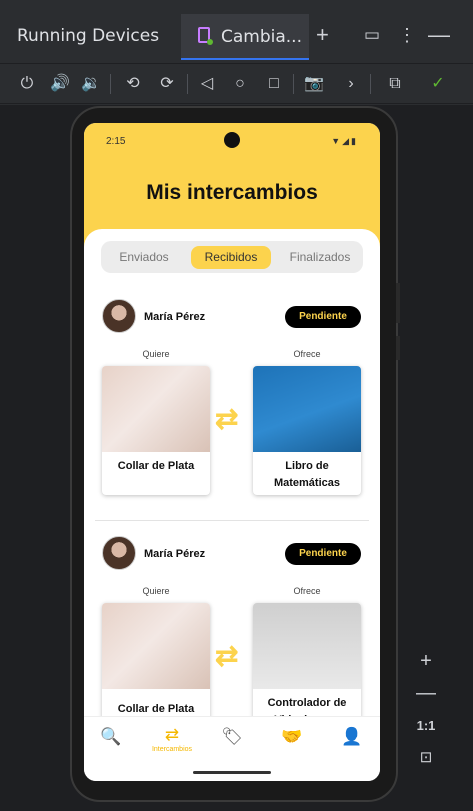  What do you see at coordinates (156, 466) in the screenshot?
I see `item-title: Collar de Plata` at bounding box center [156, 466].